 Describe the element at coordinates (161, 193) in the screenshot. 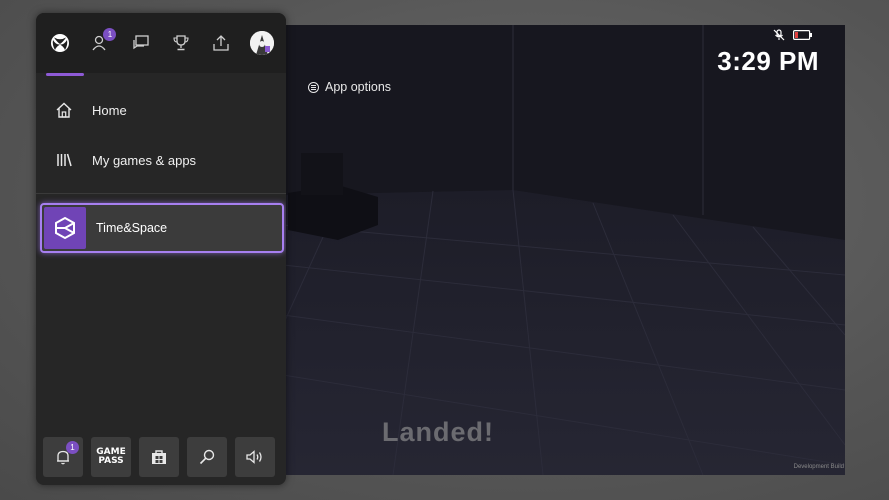

I see `menu-divider` at that location.